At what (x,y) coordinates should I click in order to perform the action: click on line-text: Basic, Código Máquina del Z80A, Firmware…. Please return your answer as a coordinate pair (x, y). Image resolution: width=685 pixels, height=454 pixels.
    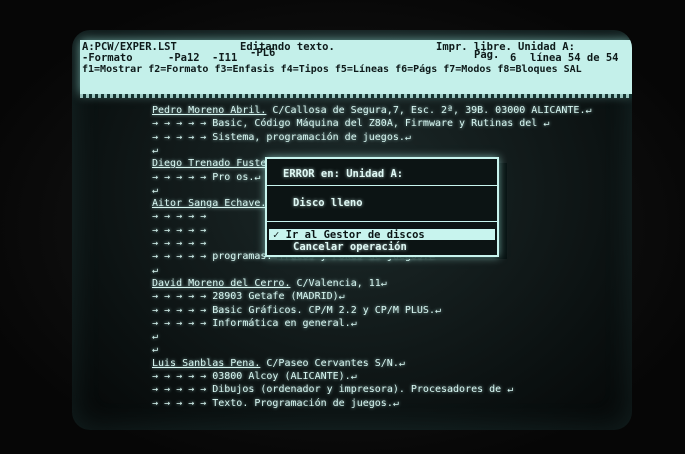
    Looking at the image, I should click on (381, 124).